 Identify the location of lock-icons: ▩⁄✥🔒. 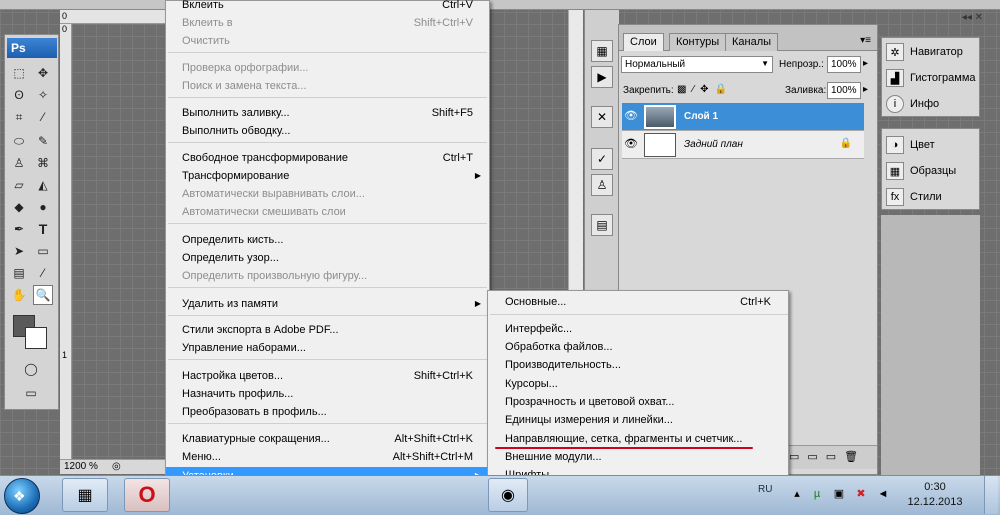
(705, 89).